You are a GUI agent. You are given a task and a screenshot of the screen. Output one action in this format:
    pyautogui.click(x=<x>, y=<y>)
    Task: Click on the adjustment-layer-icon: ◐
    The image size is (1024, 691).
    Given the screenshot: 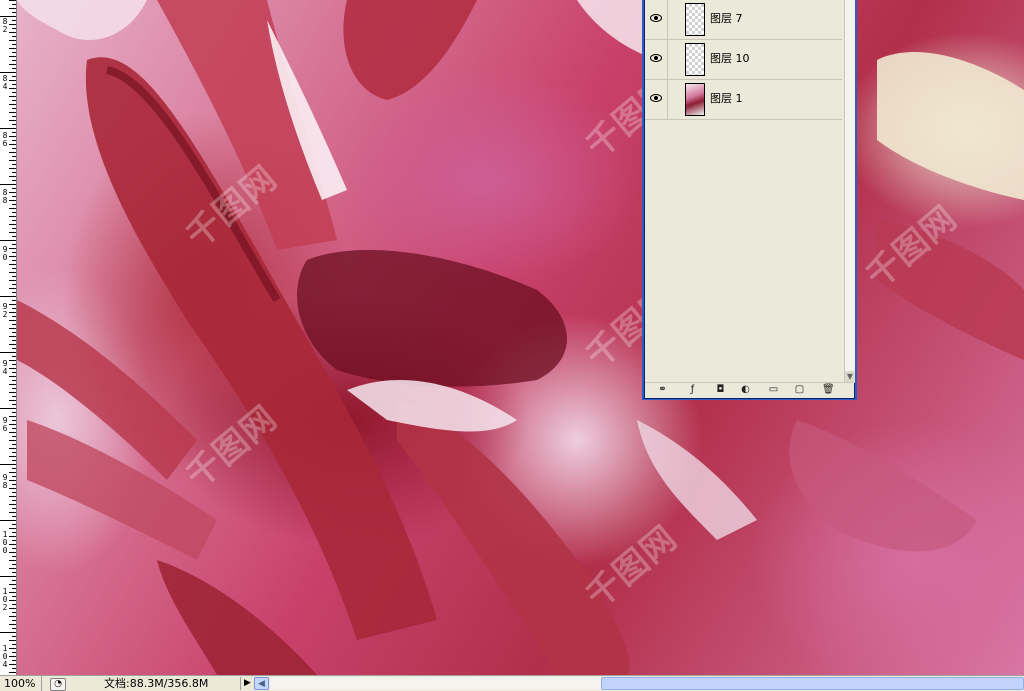 What is the action you would take?
    pyautogui.click(x=745, y=390)
    